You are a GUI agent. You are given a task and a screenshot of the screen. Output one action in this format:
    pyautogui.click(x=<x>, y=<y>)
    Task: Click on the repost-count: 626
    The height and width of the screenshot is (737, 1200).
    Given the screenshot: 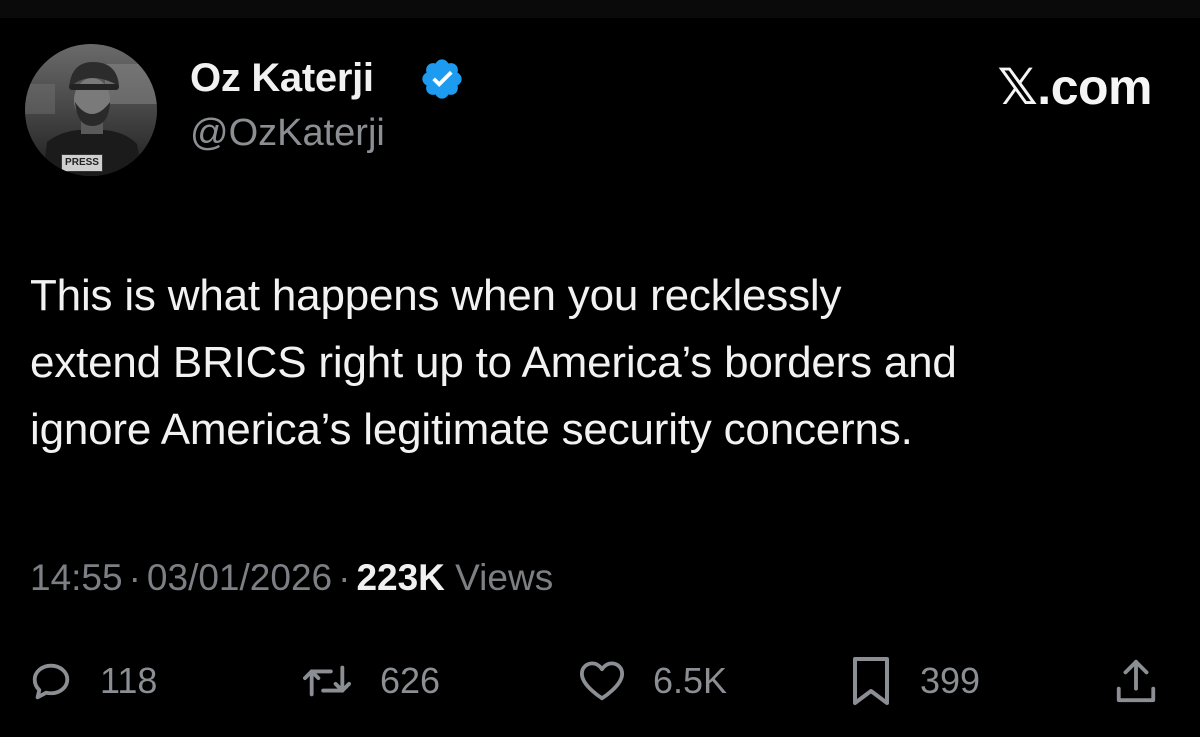 What is the action you would take?
    pyautogui.click(x=410, y=680)
    